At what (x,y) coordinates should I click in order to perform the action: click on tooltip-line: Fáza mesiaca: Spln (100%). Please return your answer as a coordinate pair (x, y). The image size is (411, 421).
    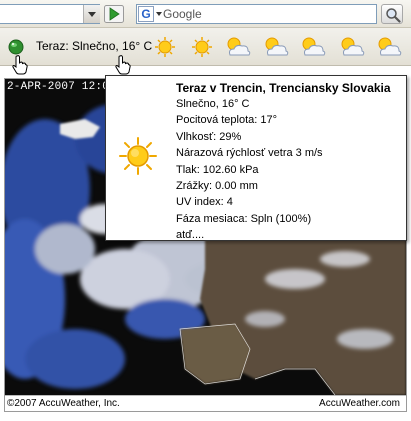
    Looking at the image, I should click on (244, 218).